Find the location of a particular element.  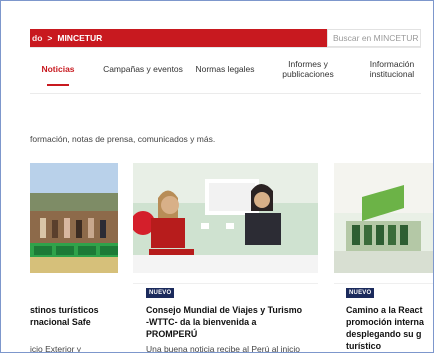

breadcrumb-current: MINCETUR is located at coordinates (80, 38).